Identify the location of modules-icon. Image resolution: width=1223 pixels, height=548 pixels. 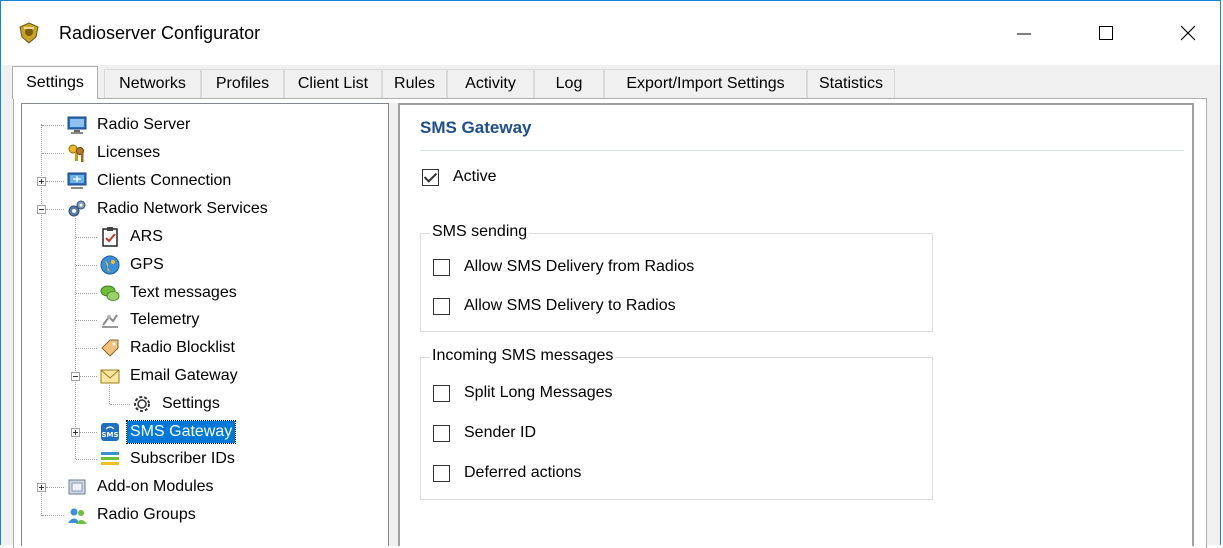
(77, 487).